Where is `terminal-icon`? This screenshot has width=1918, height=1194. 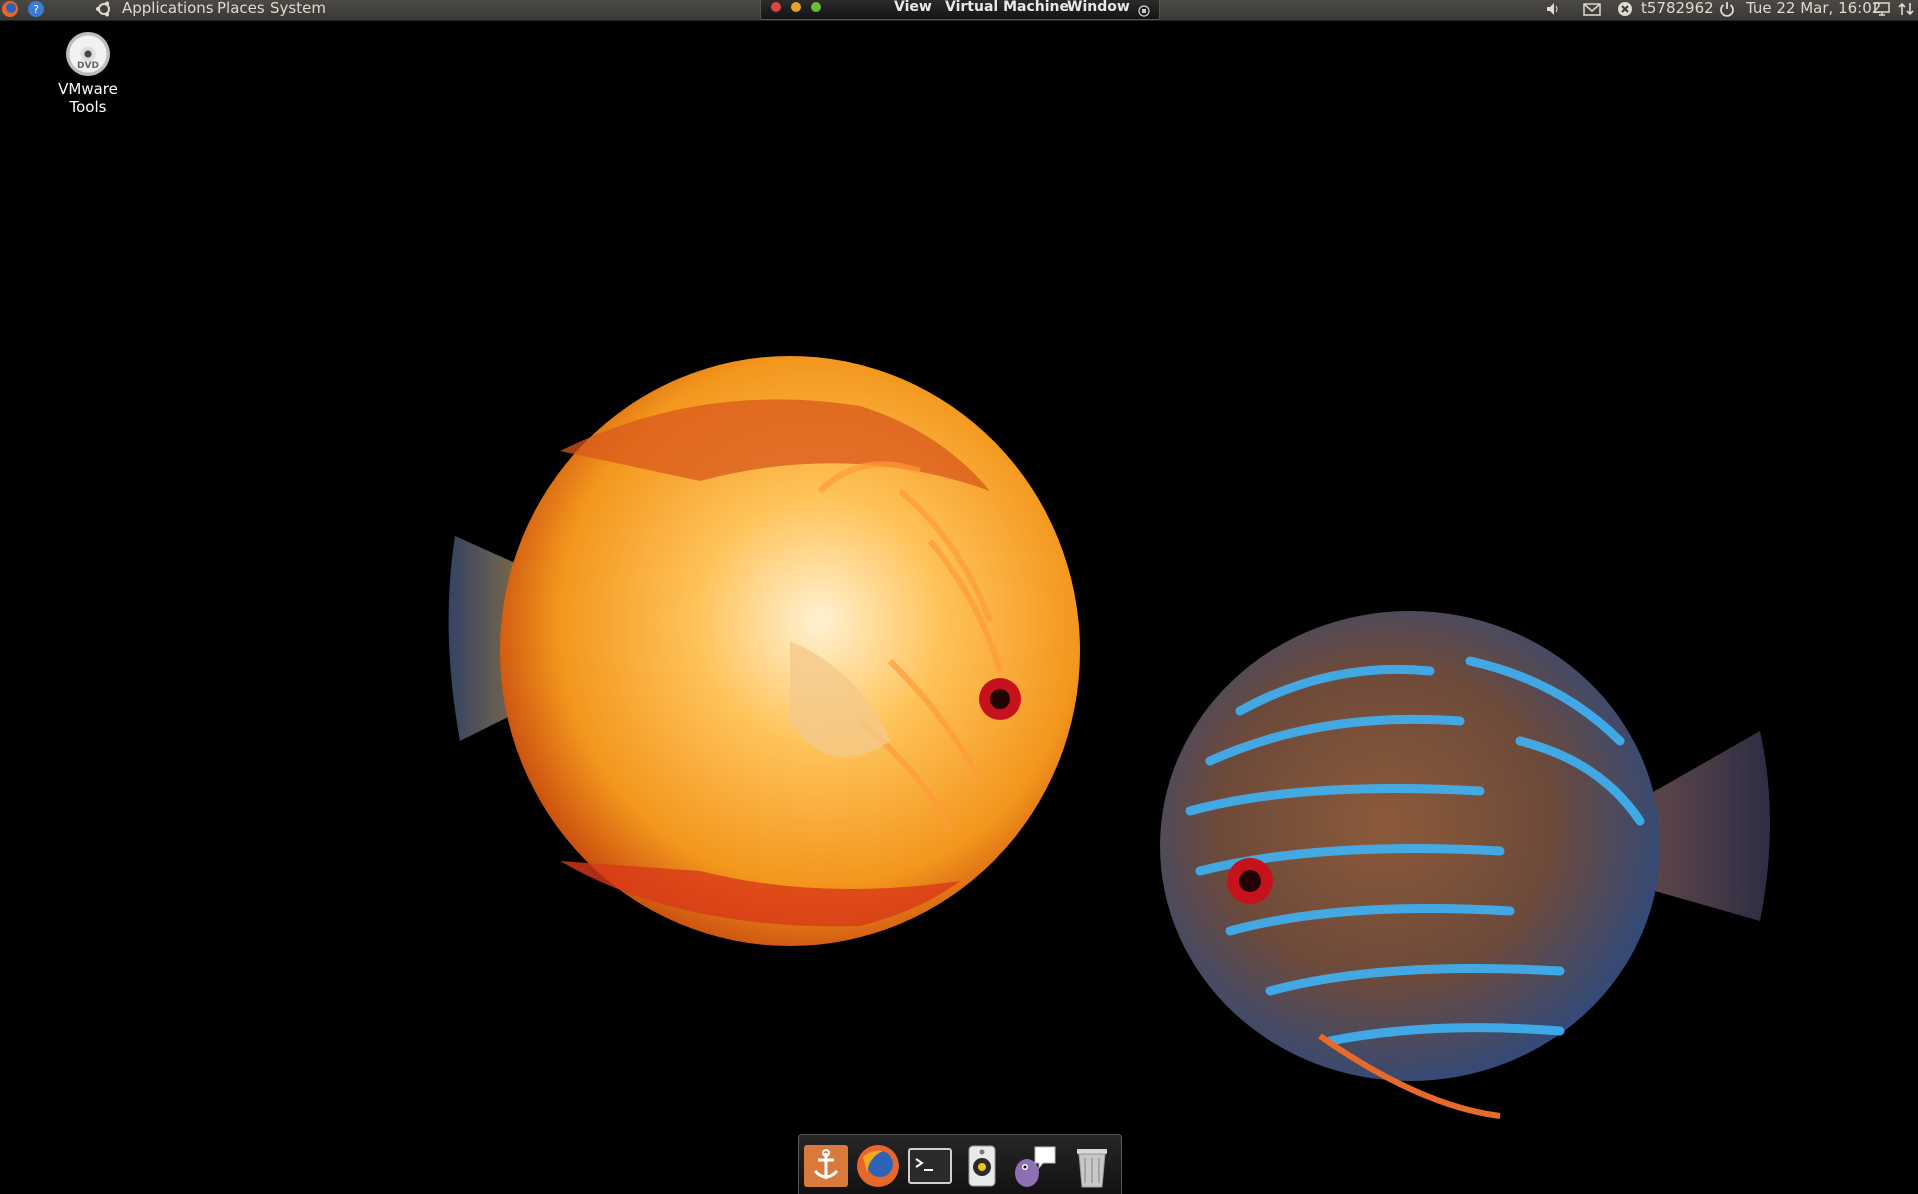
terminal-icon is located at coordinates (930, 1166).